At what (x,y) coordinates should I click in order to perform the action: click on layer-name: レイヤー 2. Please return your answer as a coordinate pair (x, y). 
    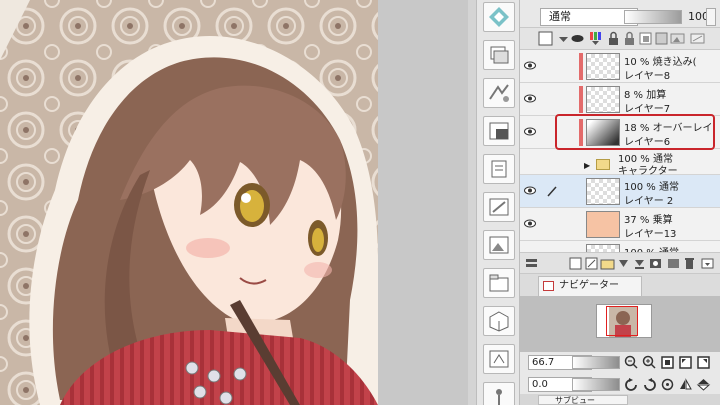
    Looking at the image, I should click on (649, 201).